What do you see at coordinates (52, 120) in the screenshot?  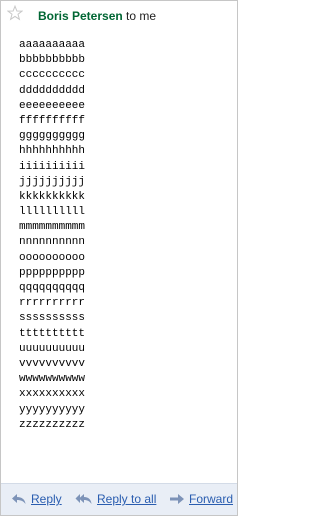 I see `message-line: ffffffffff` at bounding box center [52, 120].